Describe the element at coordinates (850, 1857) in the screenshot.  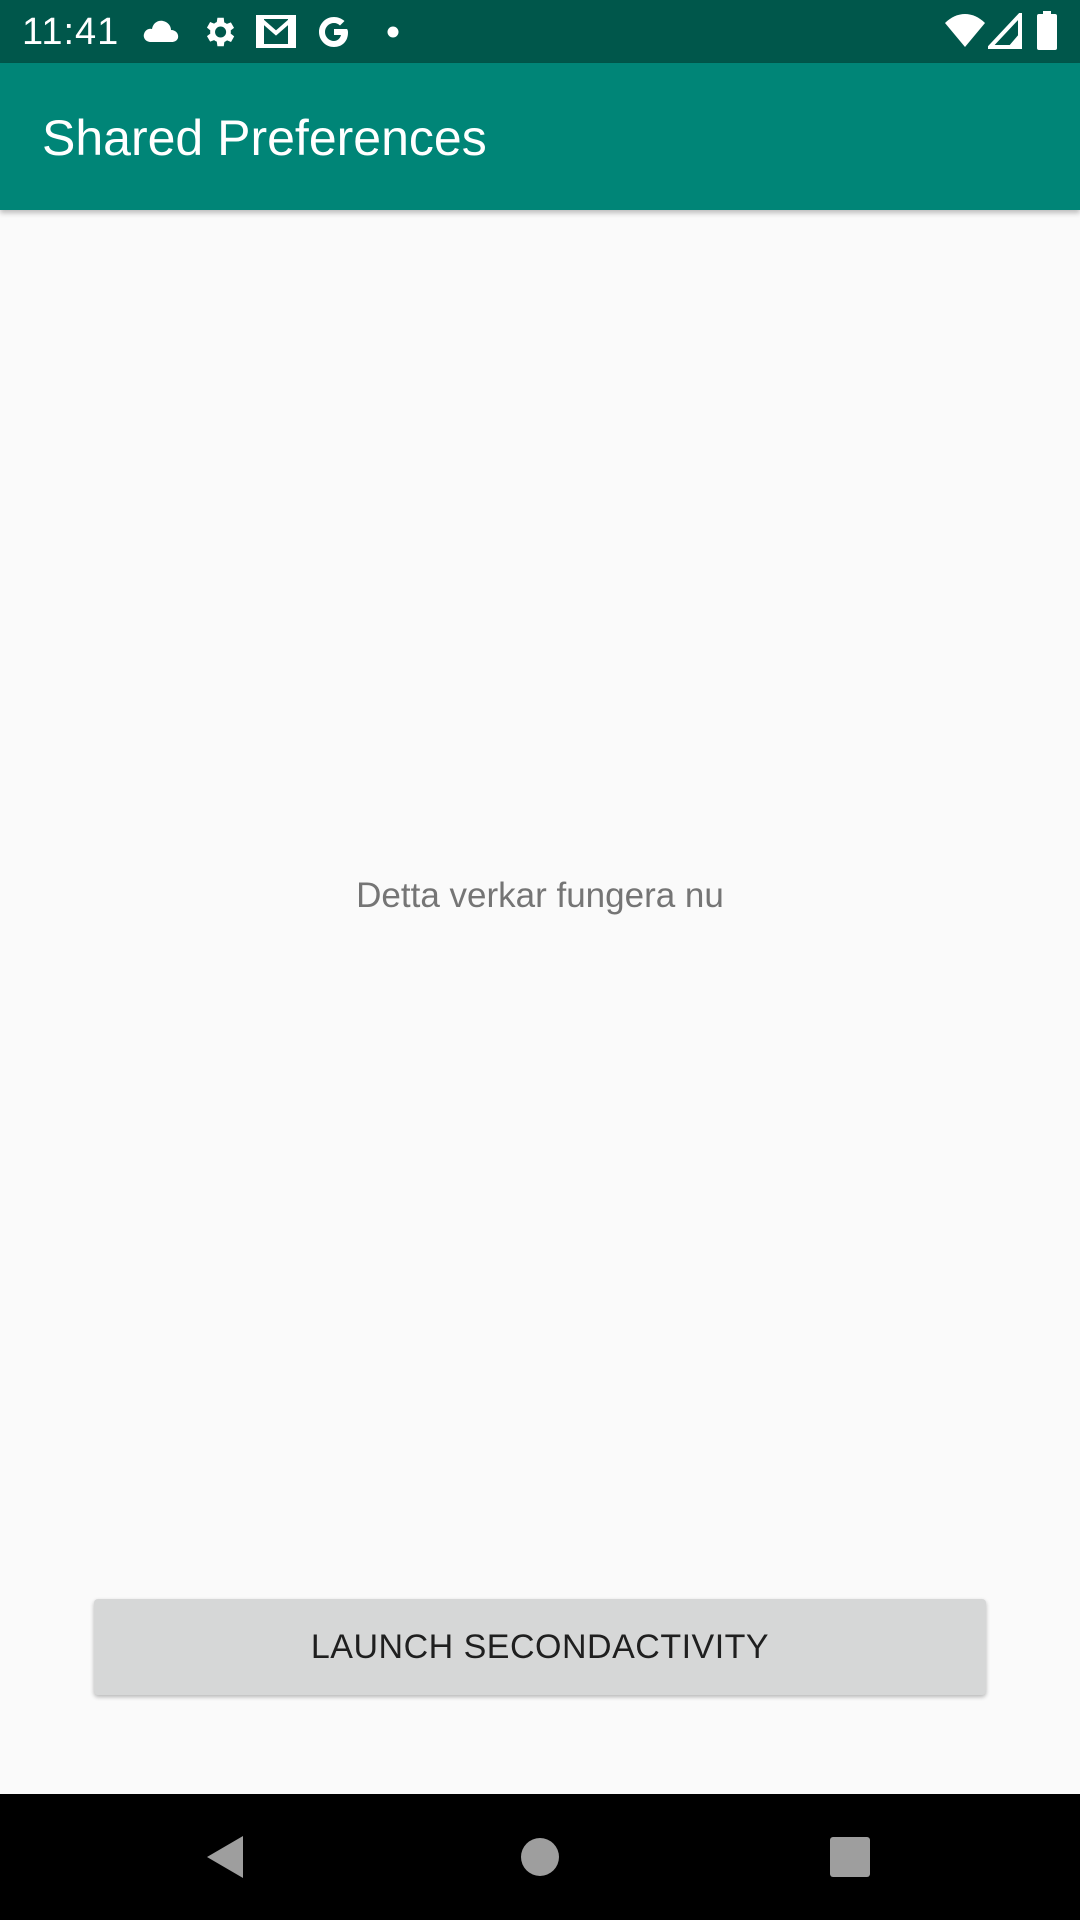
I see `recents-icon` at that location.